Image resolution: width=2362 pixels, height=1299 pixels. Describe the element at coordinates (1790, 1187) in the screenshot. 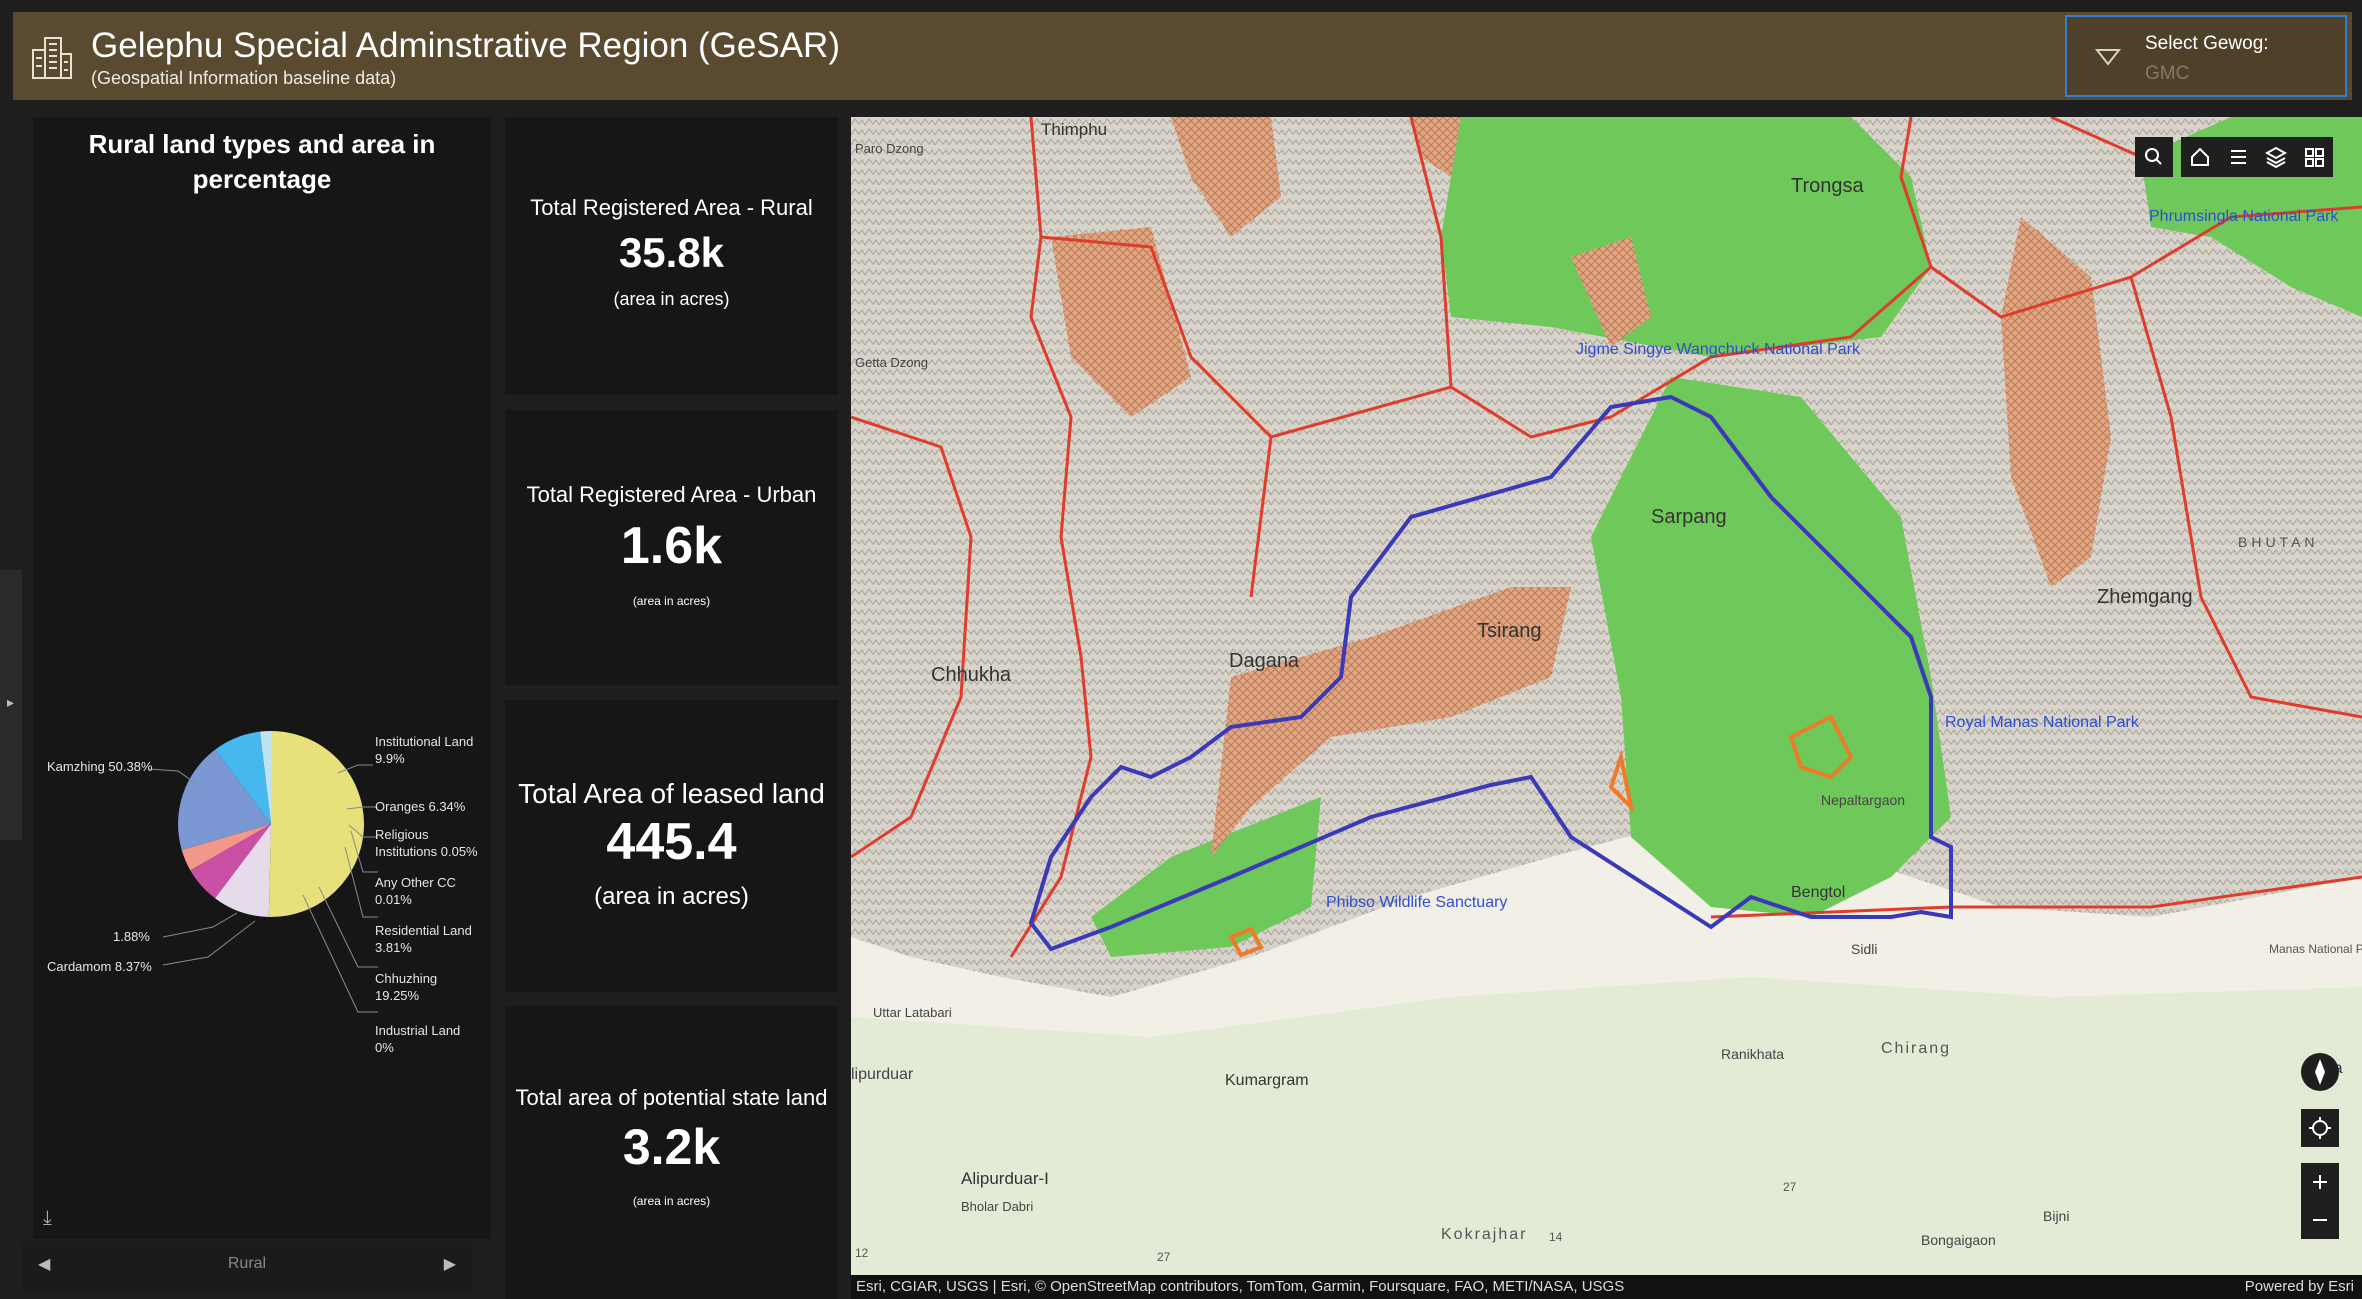

I see `map-label-road-27b: 27` at that location.